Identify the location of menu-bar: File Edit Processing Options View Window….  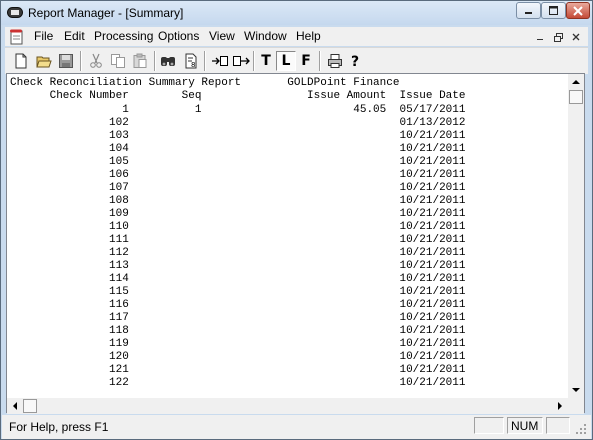
(296, 36).